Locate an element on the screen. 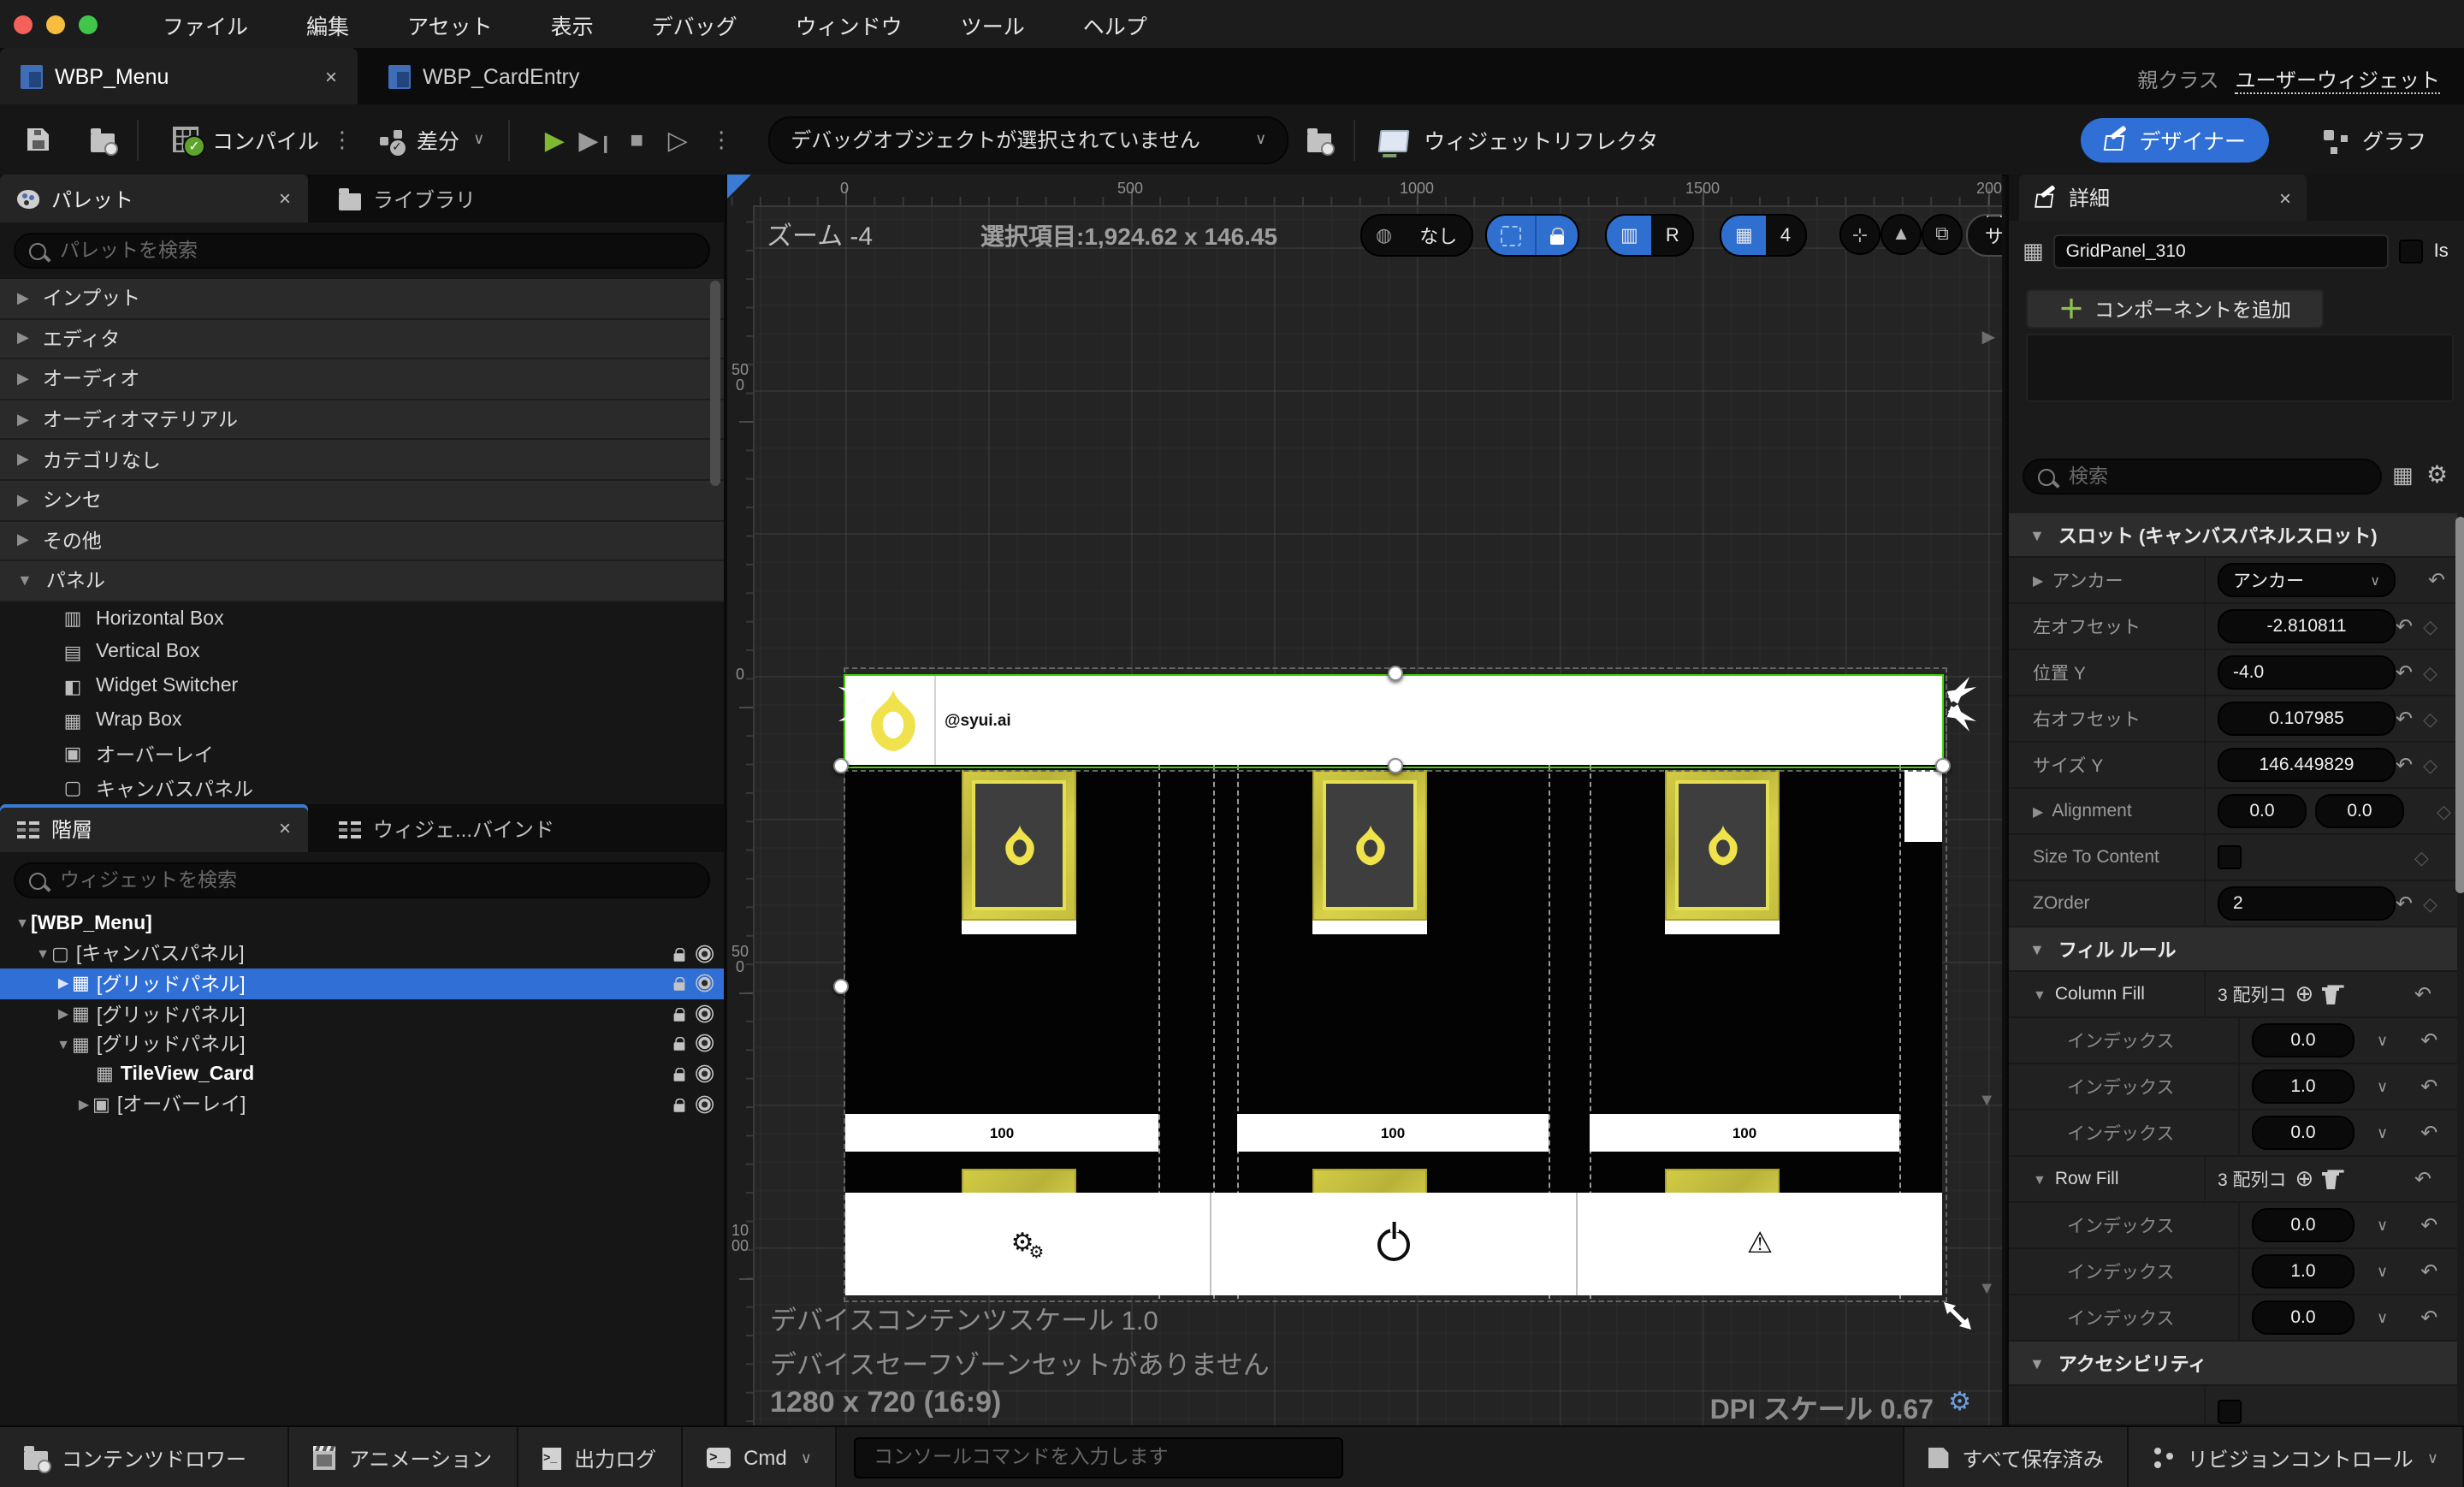 The width and height of the screenshot is (2464, 1487). palette-search is located at coordinates (362, 251).